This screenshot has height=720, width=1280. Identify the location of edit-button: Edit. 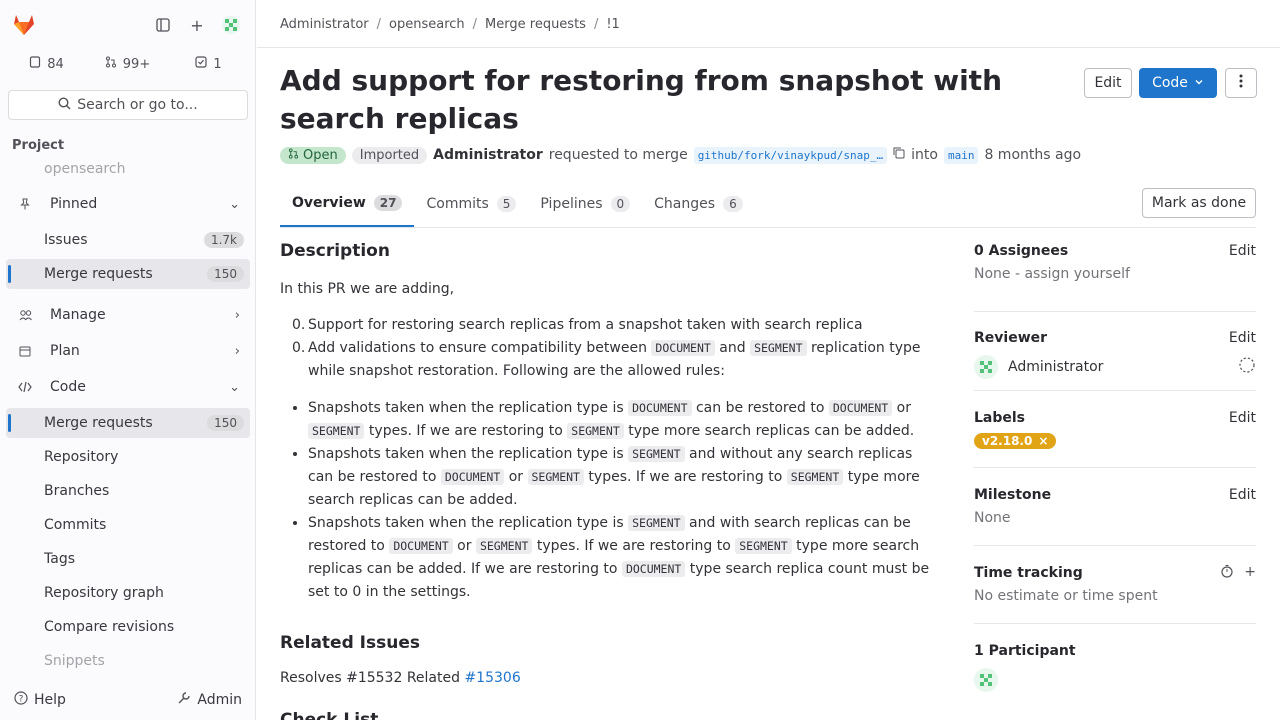
(1108, 83).